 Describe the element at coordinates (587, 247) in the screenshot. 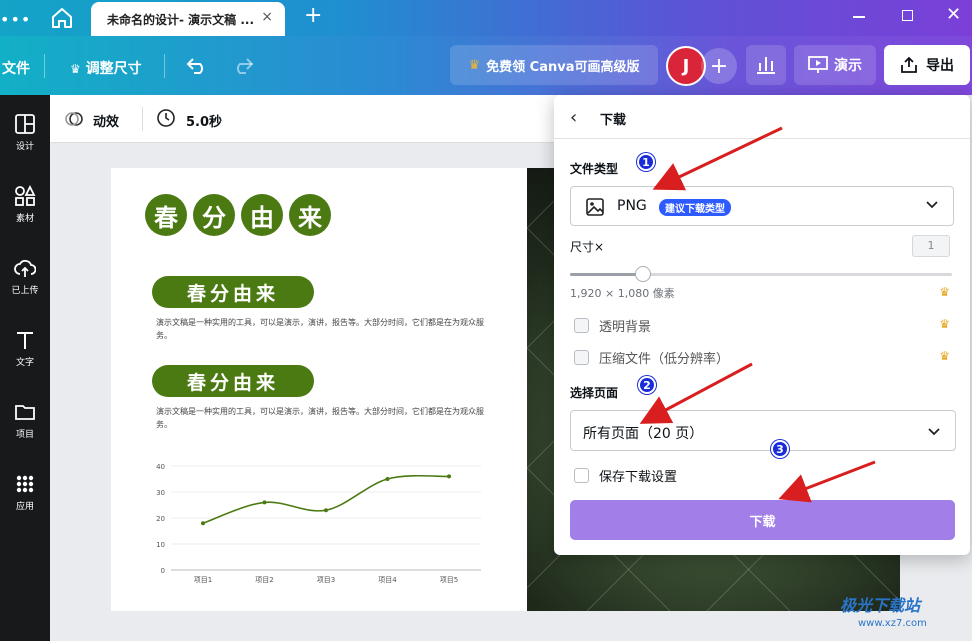

I see `size-label: 尺寸×` at that location.